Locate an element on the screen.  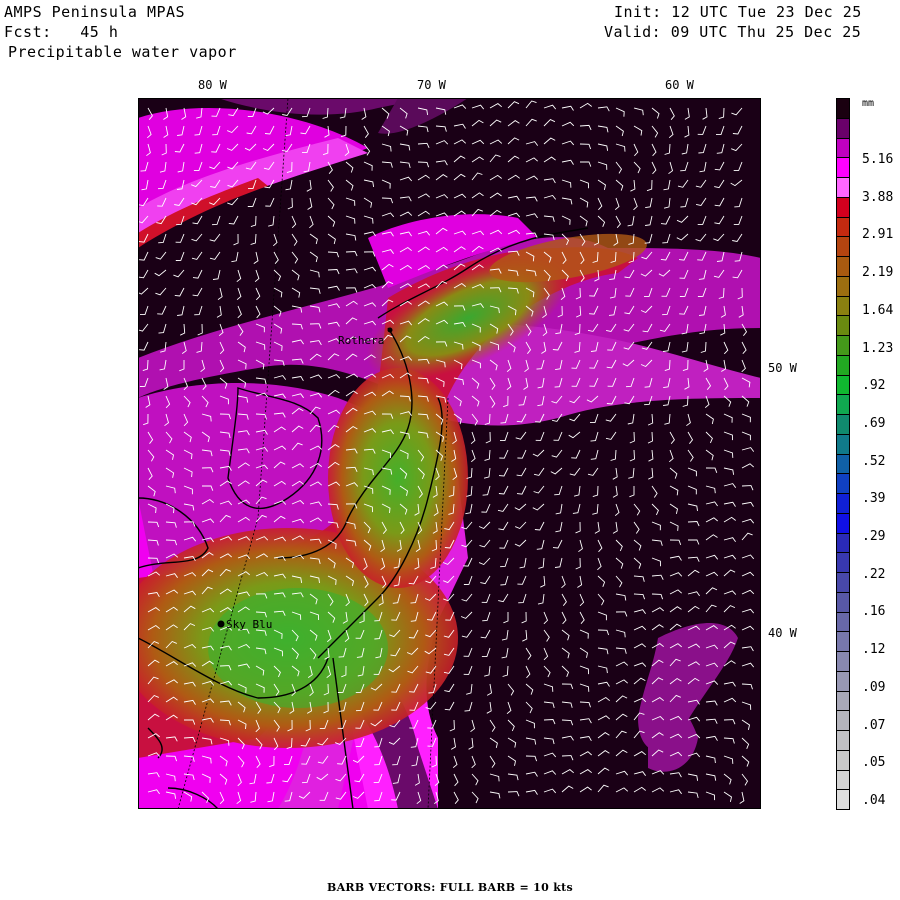
colorbar-tick-label: .52 is located at coordinates (874, 461).